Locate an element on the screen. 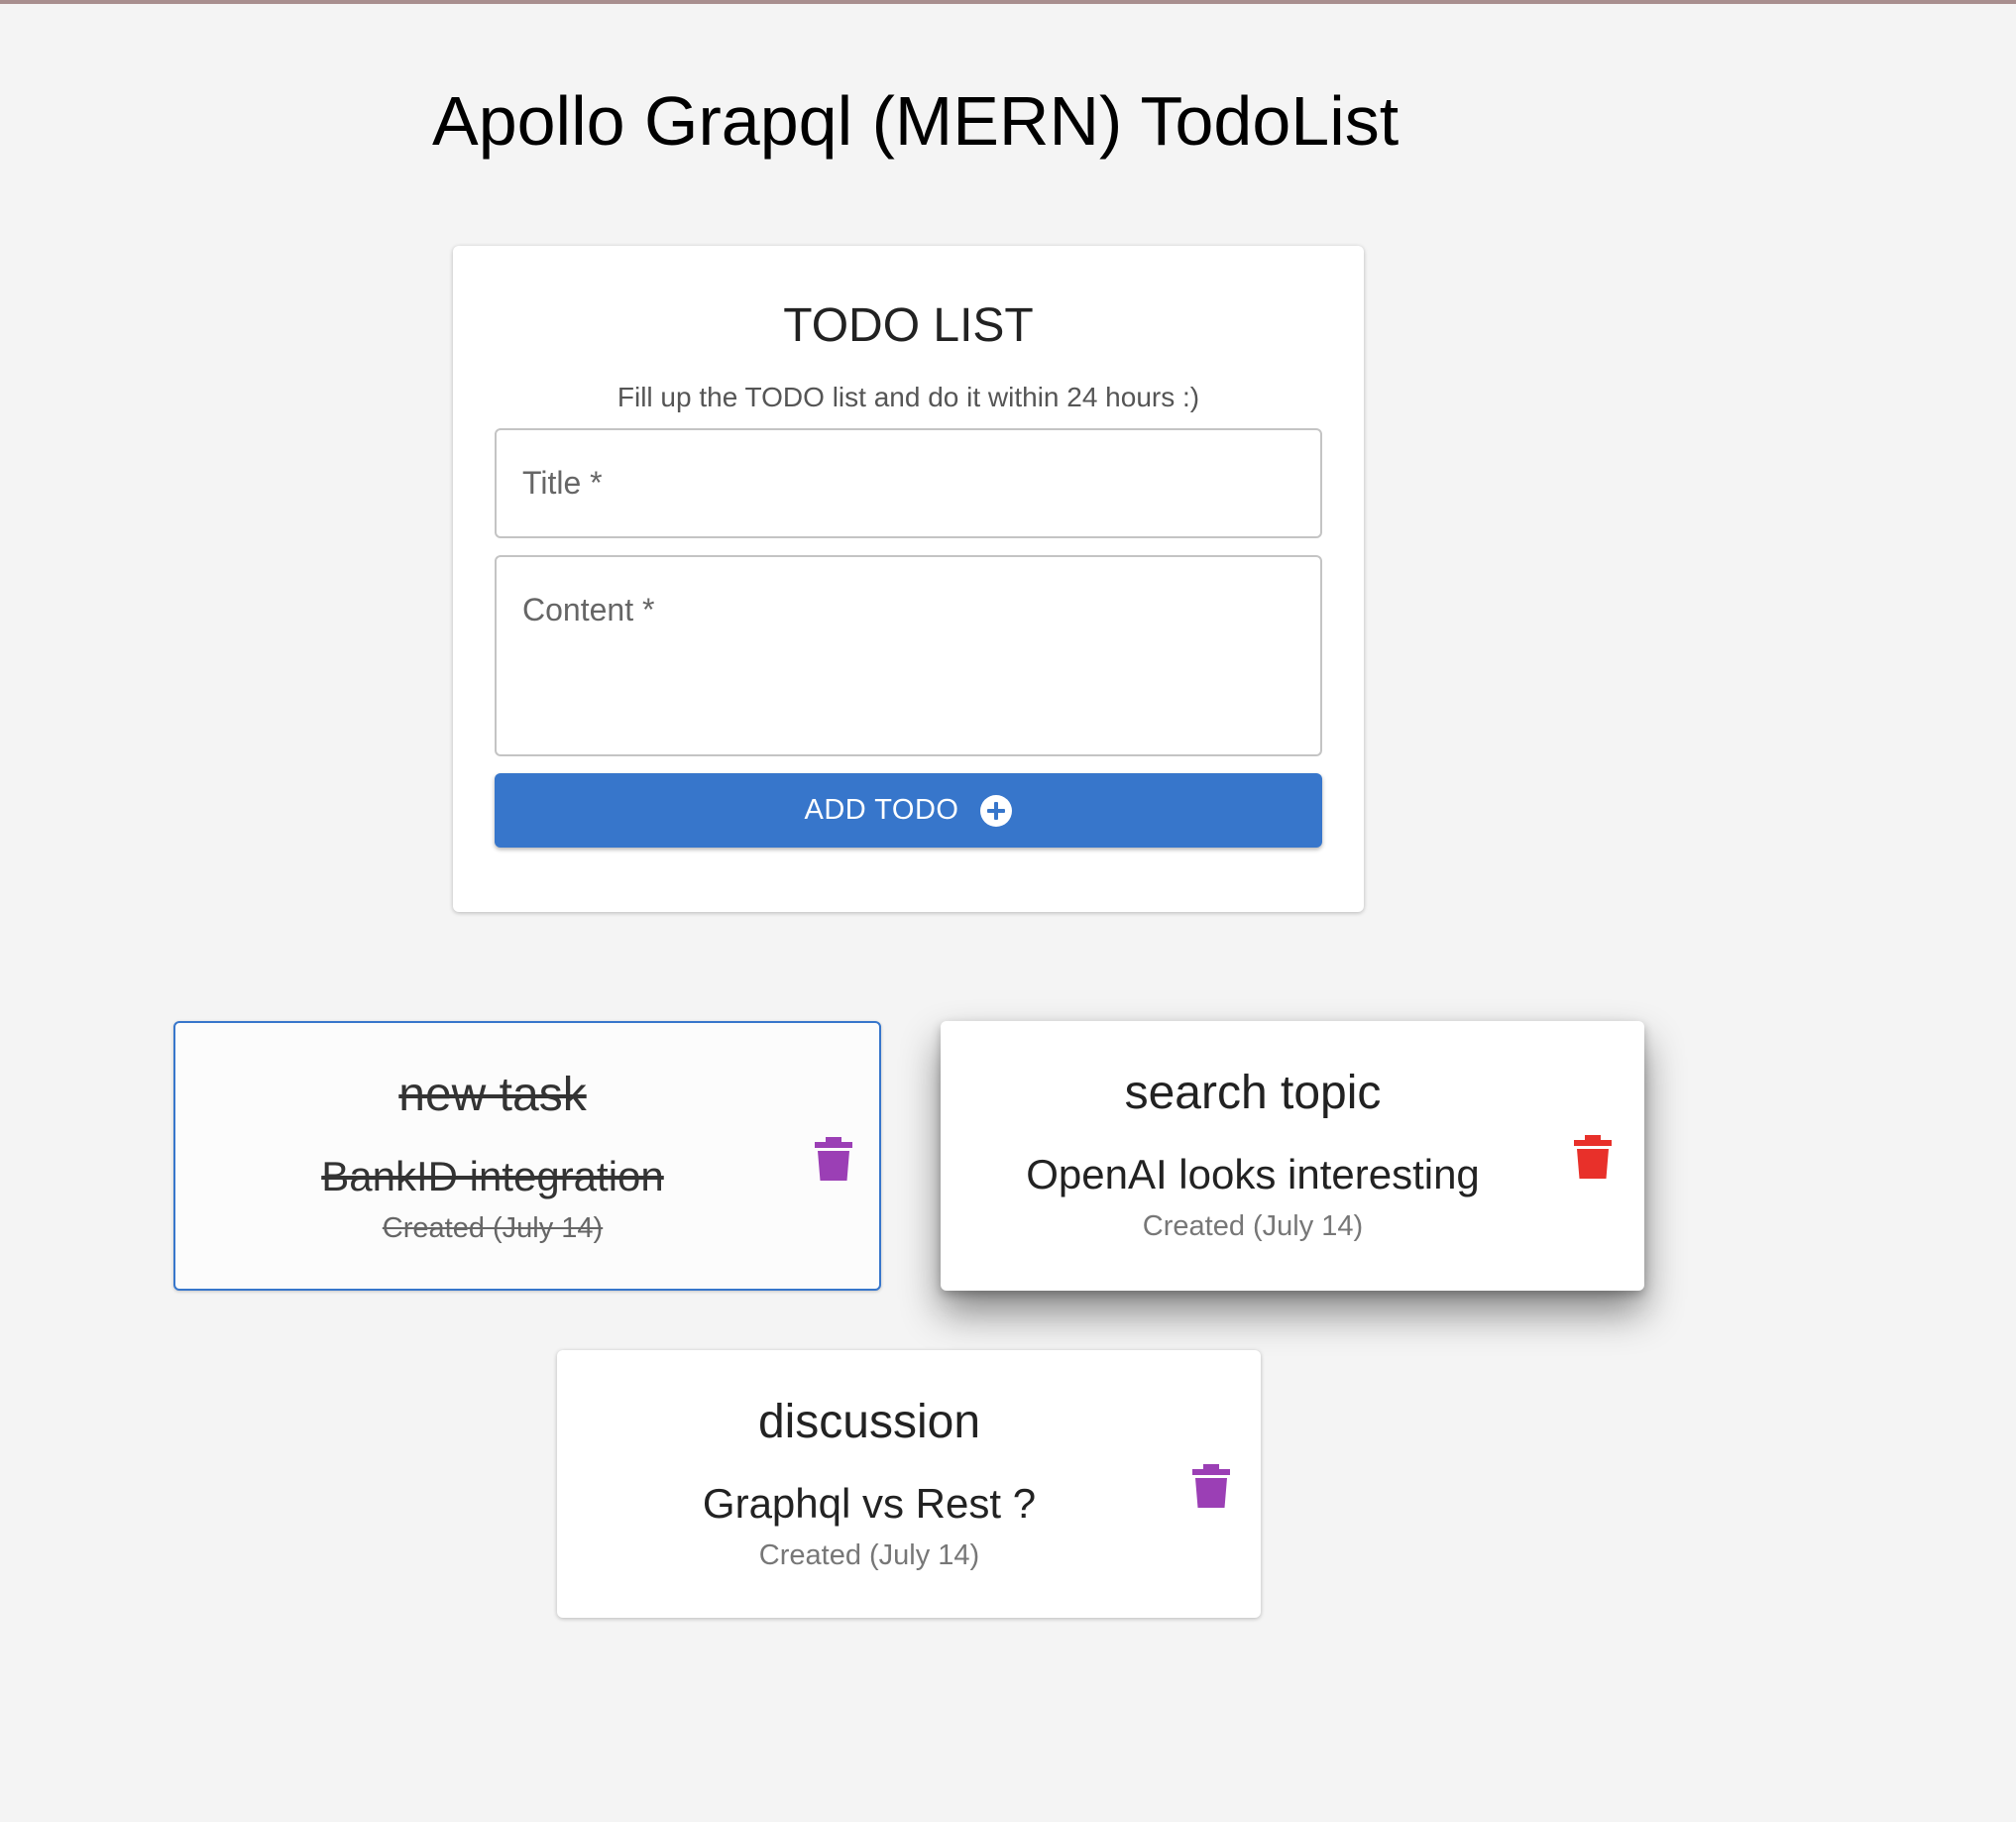 This screenshot has height=1822, width=2016. plus-circle-icon is located at coordinates (996, 811).